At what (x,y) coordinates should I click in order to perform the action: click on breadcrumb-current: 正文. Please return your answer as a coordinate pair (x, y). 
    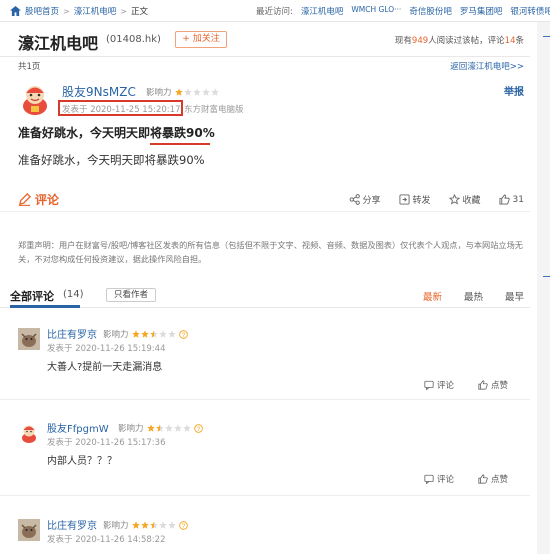
    Looking at the image, I should click on (139, 12).